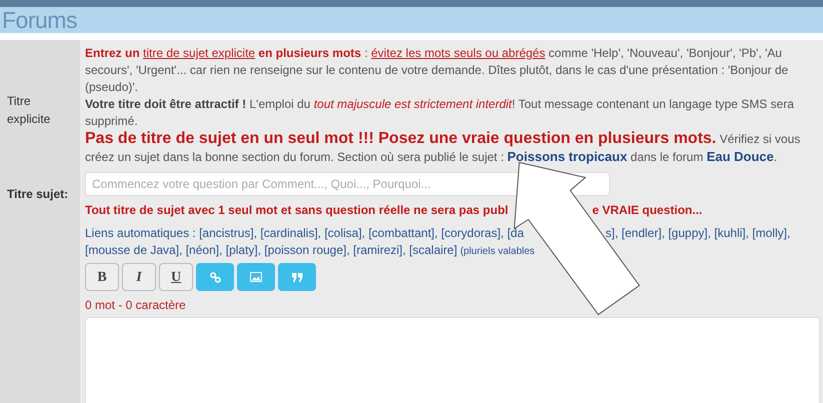 The height and width of the screenshot is (403, 823). Describe the element at coordinates (136, 305) in the screenshot. I see `counter-text: 0 mot - 0 caractère` at that location.